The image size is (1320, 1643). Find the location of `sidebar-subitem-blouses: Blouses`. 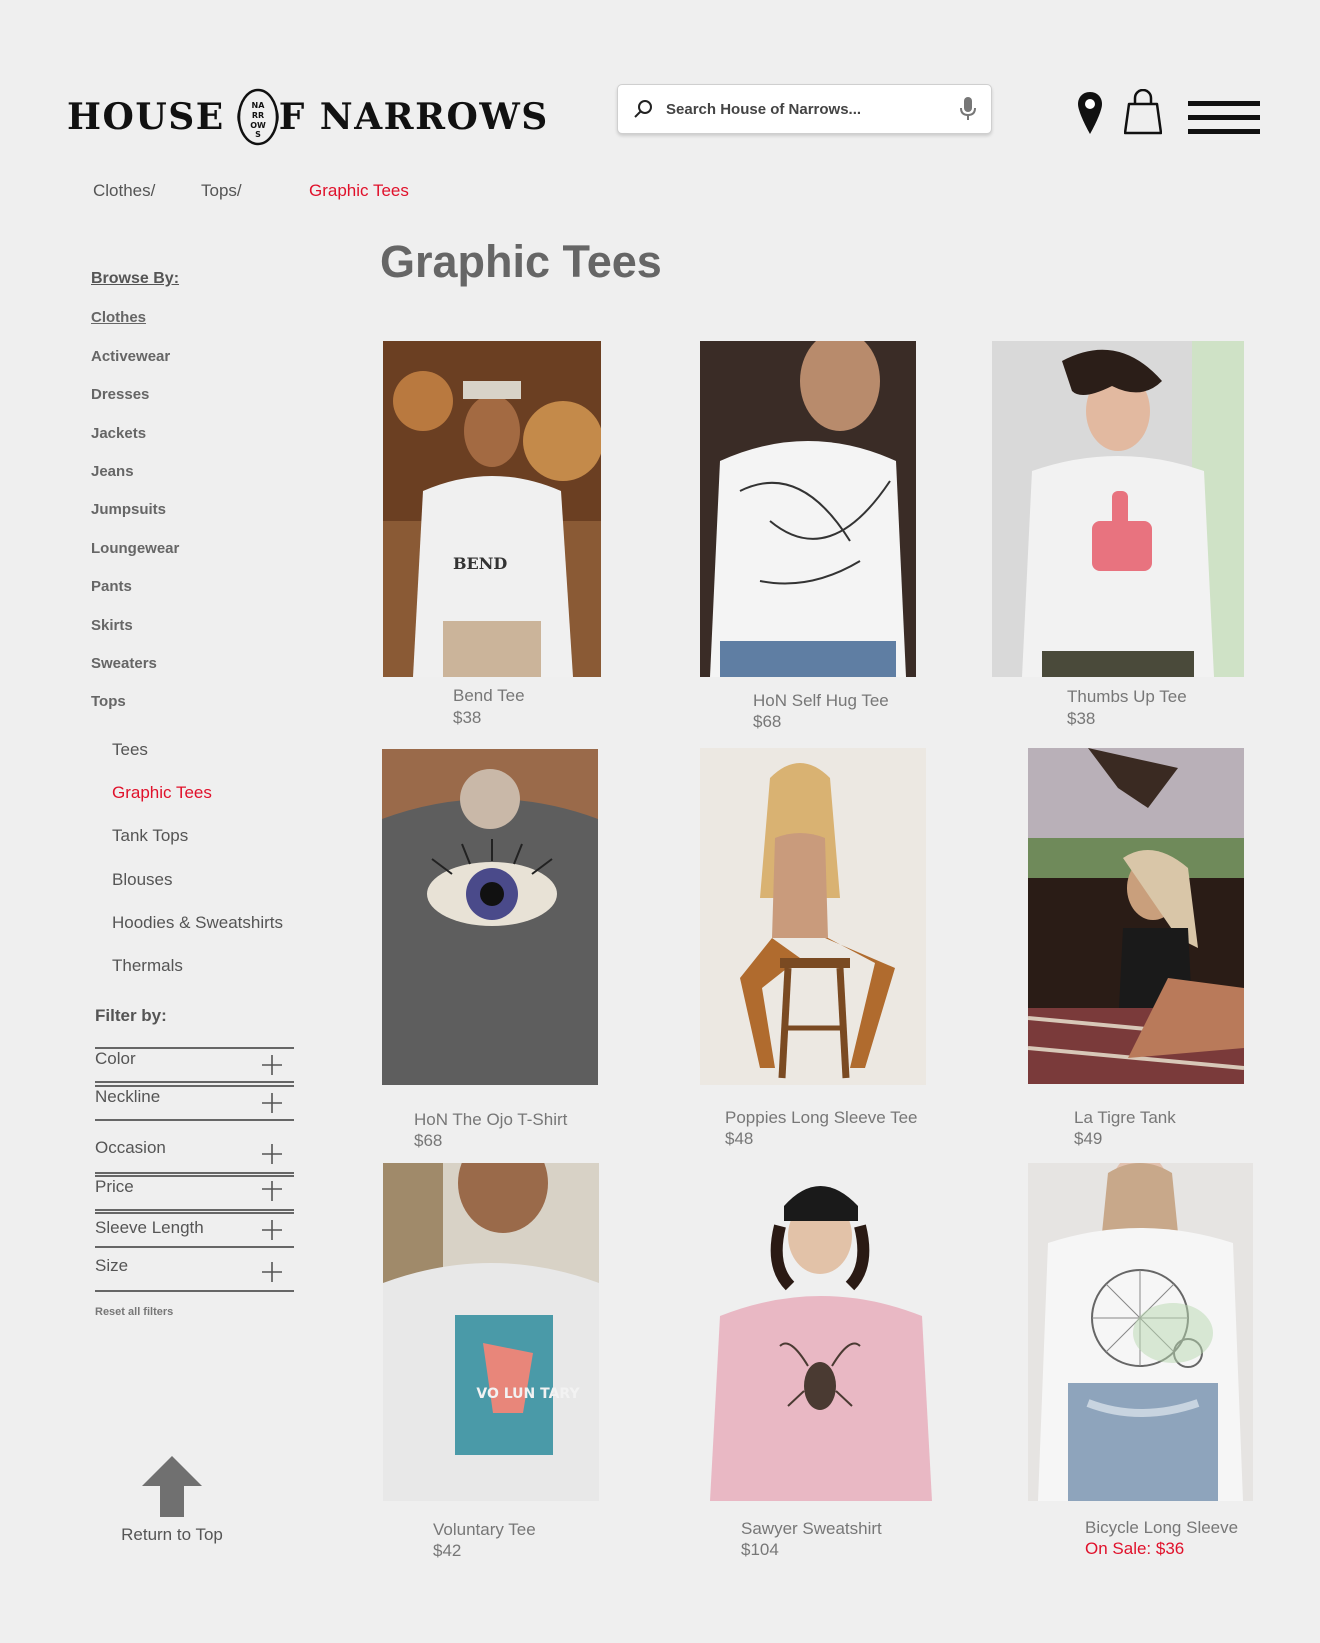

sidebar-subitem-blouses: Blouses is located at coordinates (142, 880).